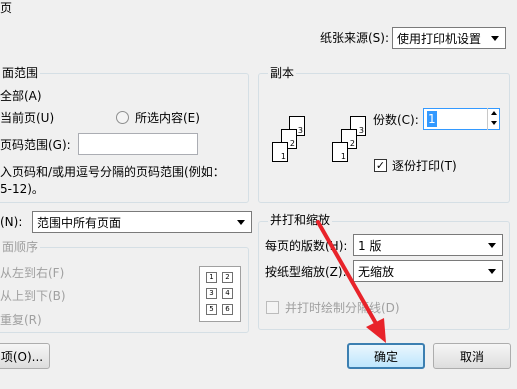 This screenshot has width=517, height=389. I want to click on paper-source-value: 使用打印机设置, so click(439, 38).